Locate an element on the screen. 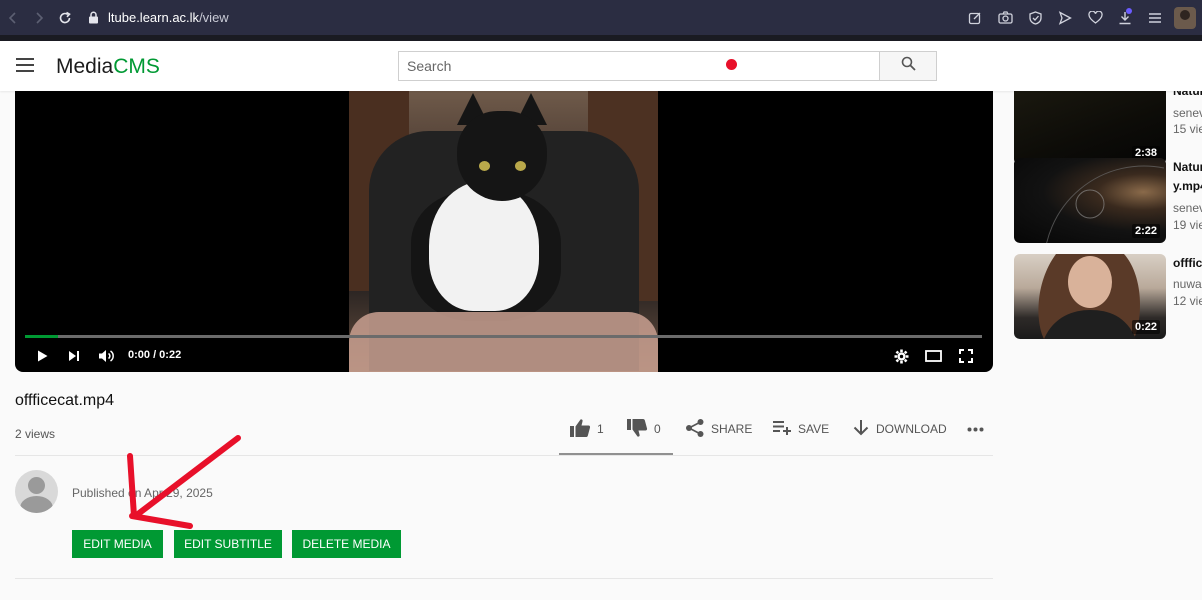 The image size is (1202, 600). share-button: SHARE is located at coordinates (718, 429).